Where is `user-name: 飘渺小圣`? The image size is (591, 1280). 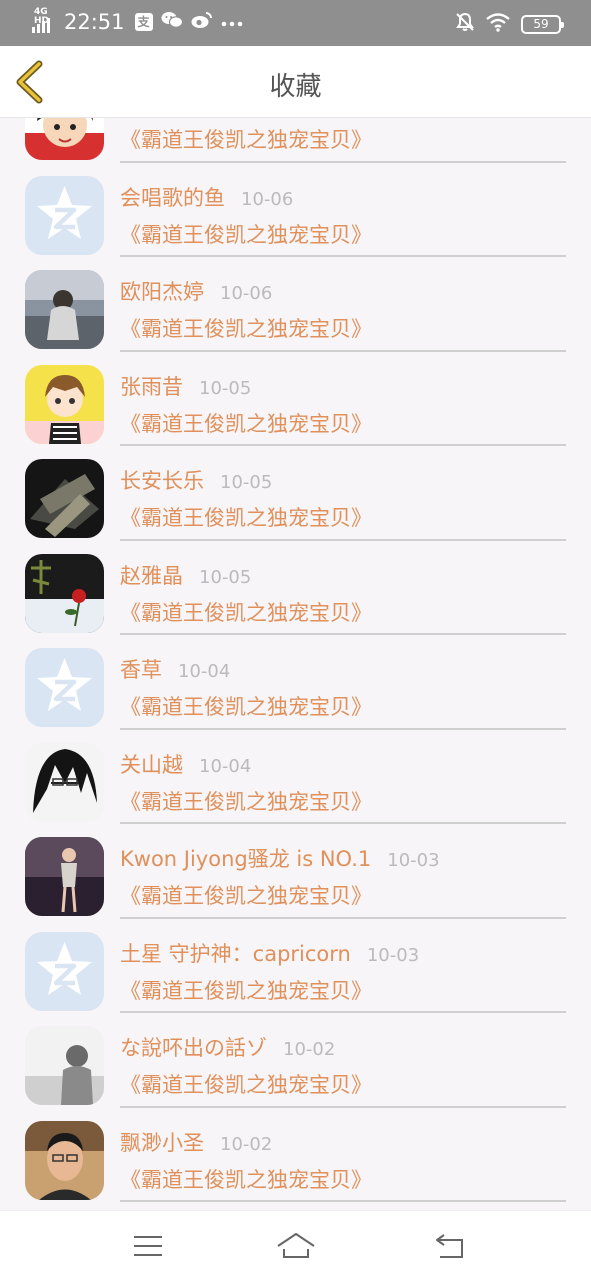 user-name: 飘渺小圣 is located at coordinates (162, 1142).